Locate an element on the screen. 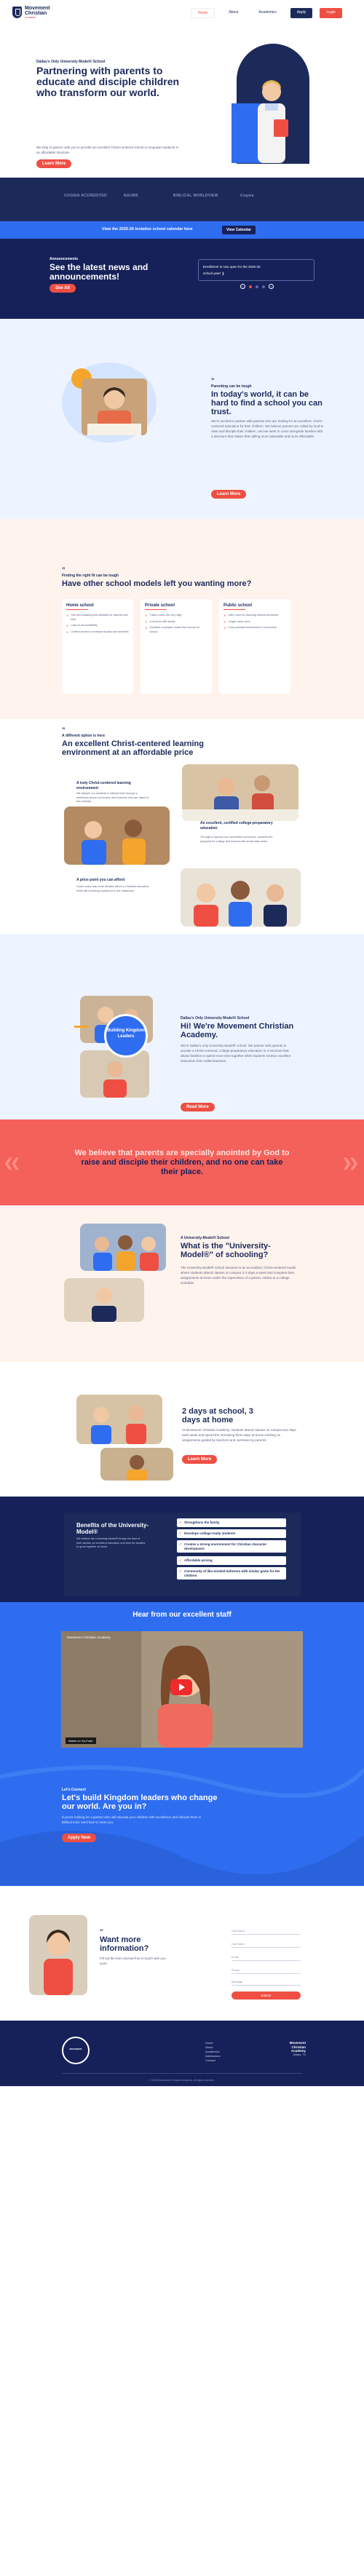 The height and width of the screenshot is (2576, 364). footer-address-line: Dallas, TX is located at coordinates (299, 2054).